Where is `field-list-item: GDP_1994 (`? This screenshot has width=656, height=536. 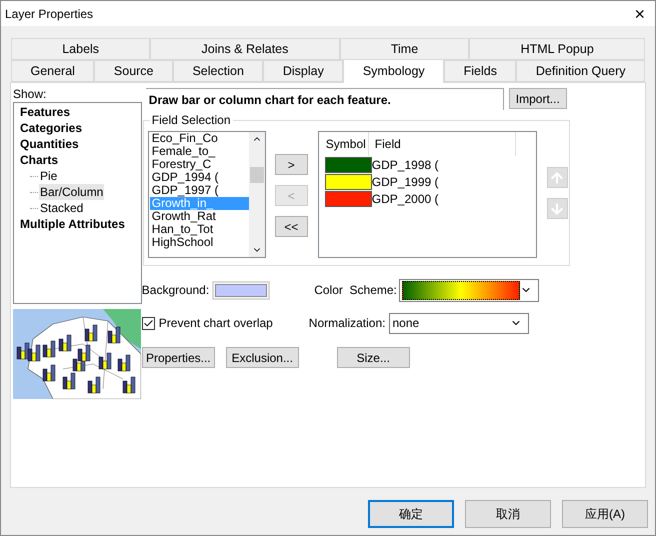
field-list-item: GDP_1994 ( is located at coordinates (199, 177).